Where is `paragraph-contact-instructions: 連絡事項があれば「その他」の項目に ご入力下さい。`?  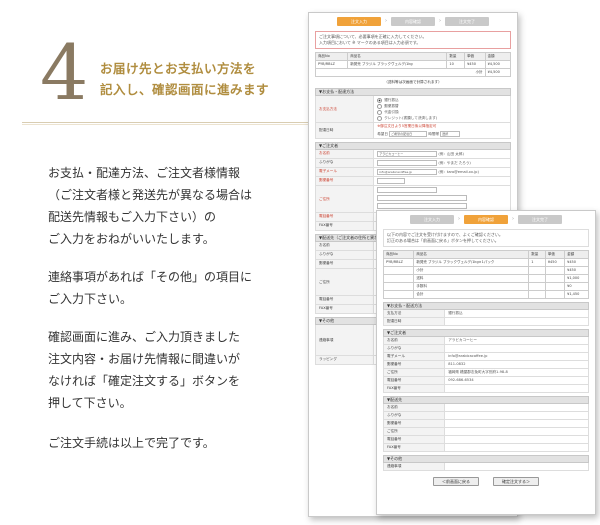
paragraph-contact-instructions: 連絡事項があれば「その他」の項目に ご入力下さい。 is located at coordinates (150, 288).